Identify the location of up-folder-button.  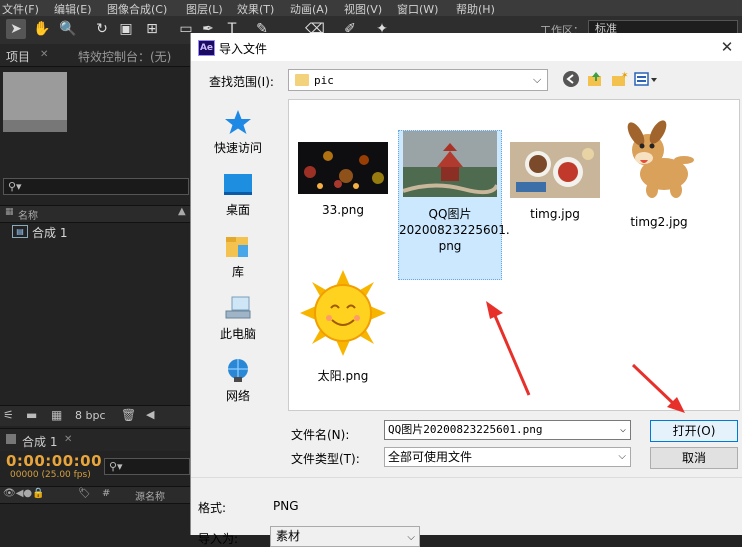
(595, 80).